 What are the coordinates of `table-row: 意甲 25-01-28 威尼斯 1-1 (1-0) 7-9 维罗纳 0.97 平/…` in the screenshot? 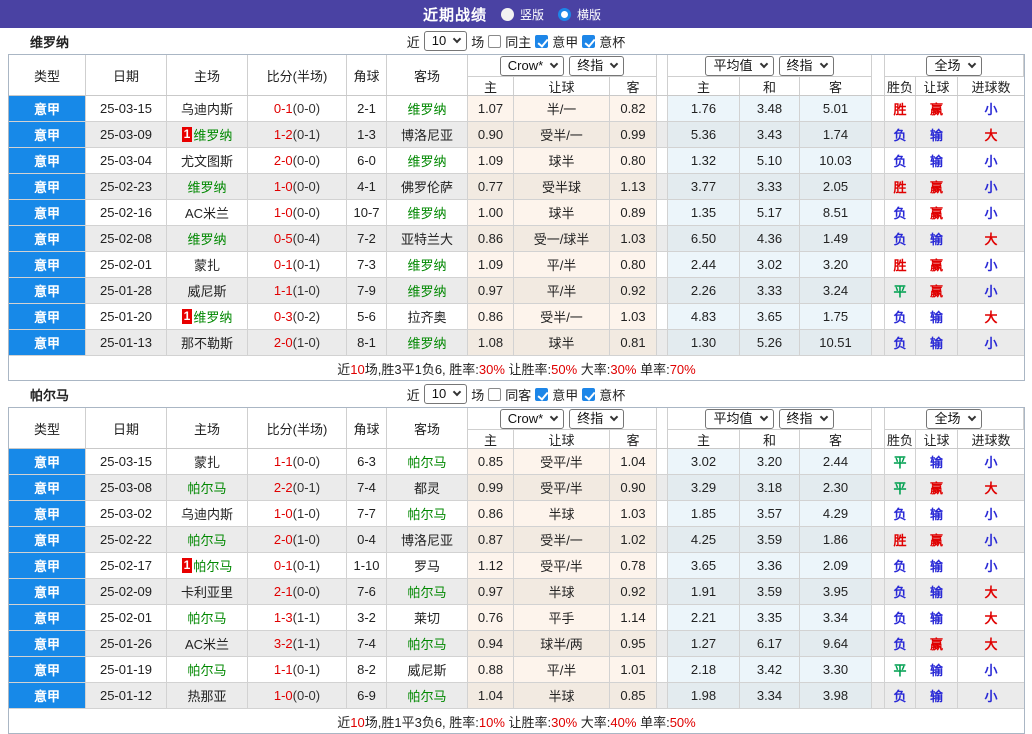 It's located at (516, 291).